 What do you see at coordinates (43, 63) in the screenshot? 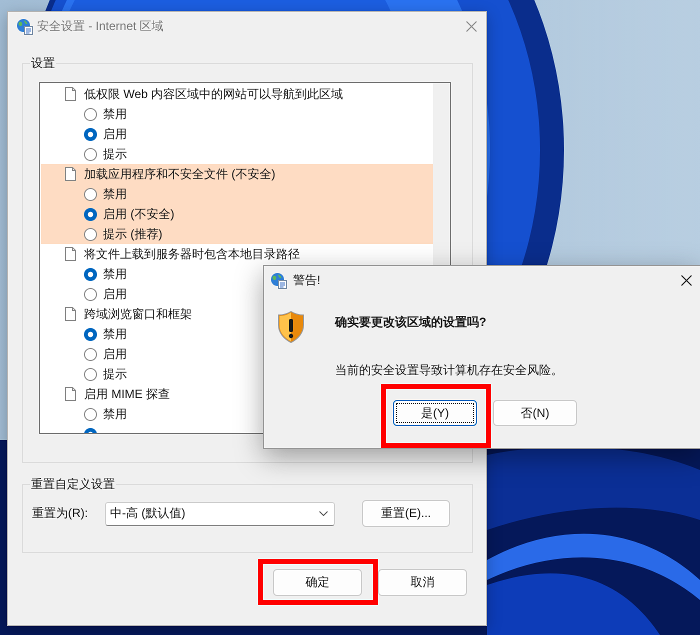
I see `group-label: 设置` at bounding box center [43, 63].